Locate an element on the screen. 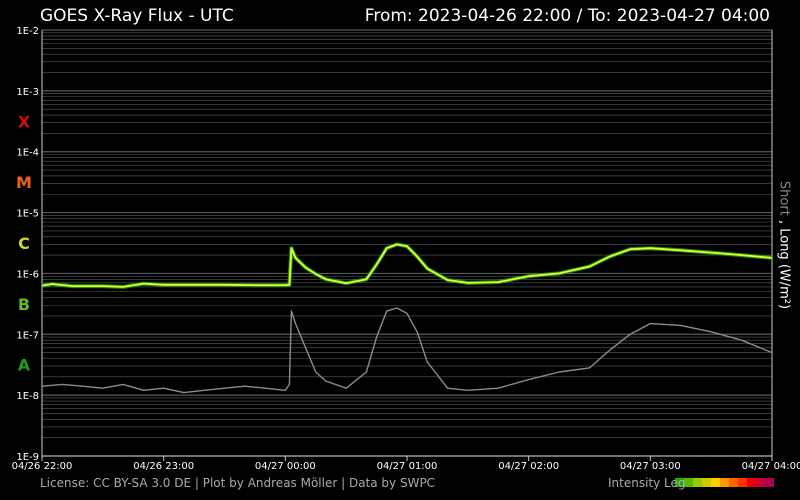 This screenshot has height=500, width=800. flare-class-b: B is located at coordinates (24, 304).